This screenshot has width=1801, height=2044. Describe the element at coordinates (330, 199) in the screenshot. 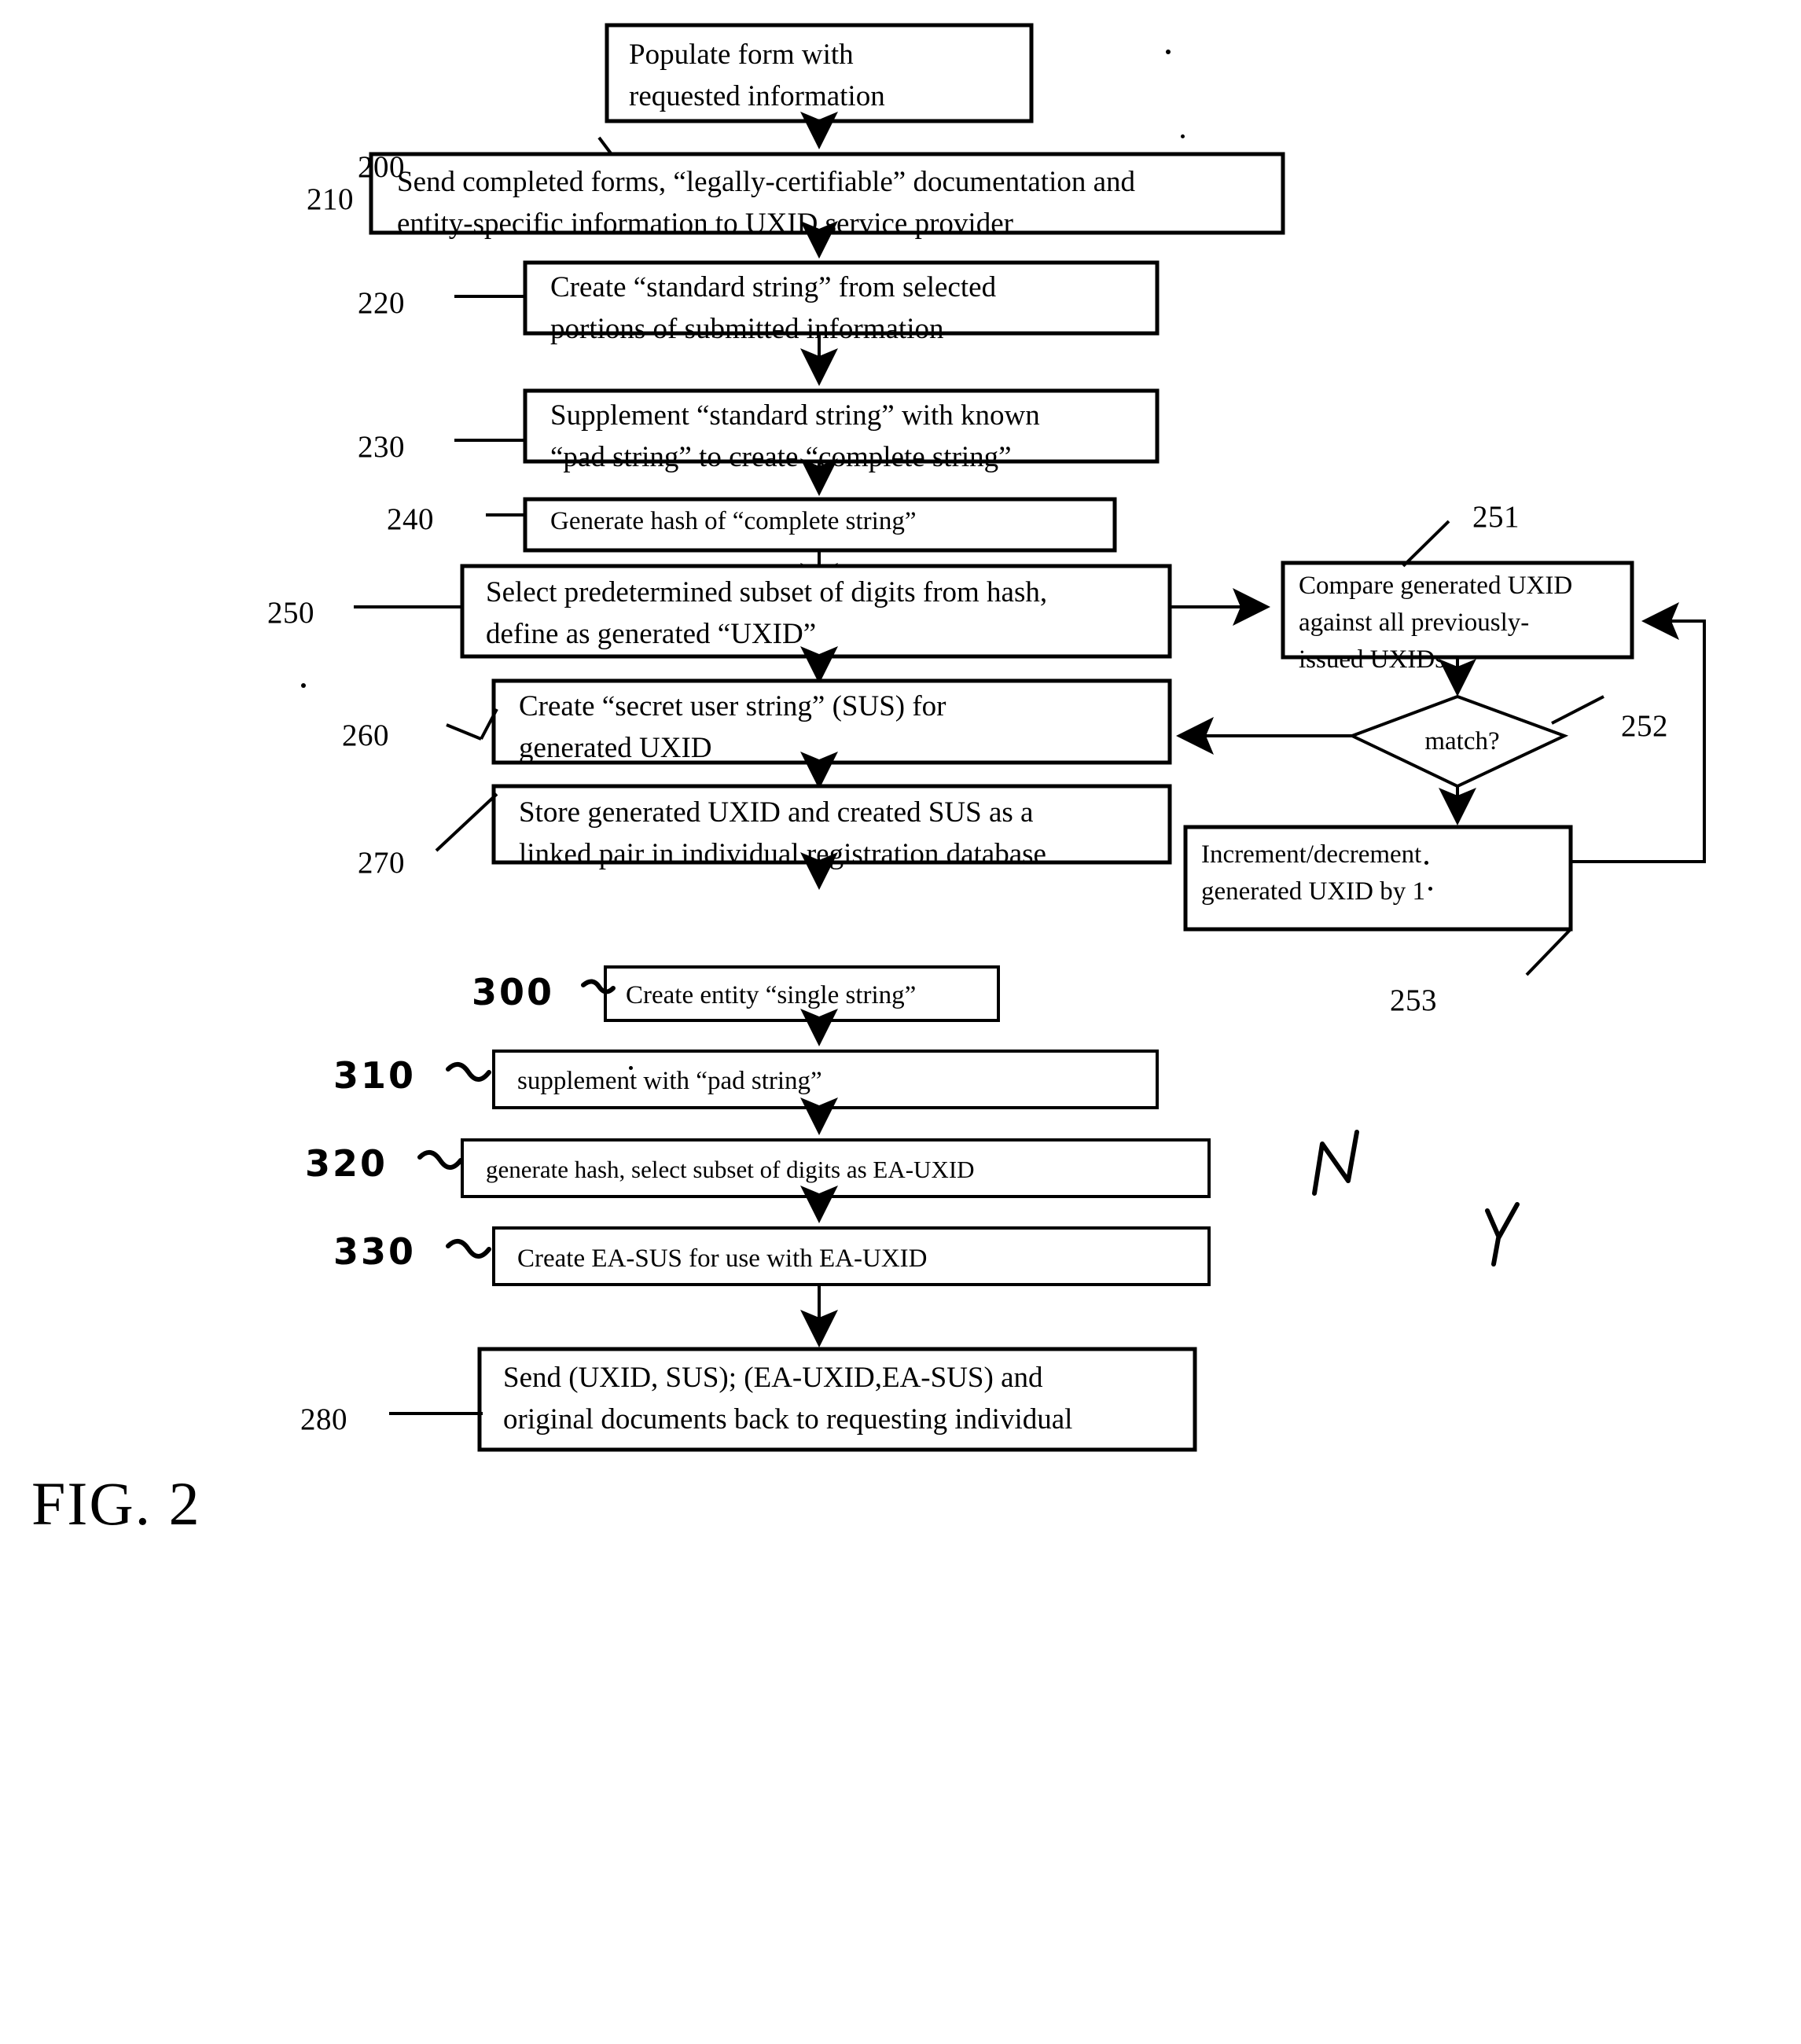

I see `node-210-ref: 210` at that location.